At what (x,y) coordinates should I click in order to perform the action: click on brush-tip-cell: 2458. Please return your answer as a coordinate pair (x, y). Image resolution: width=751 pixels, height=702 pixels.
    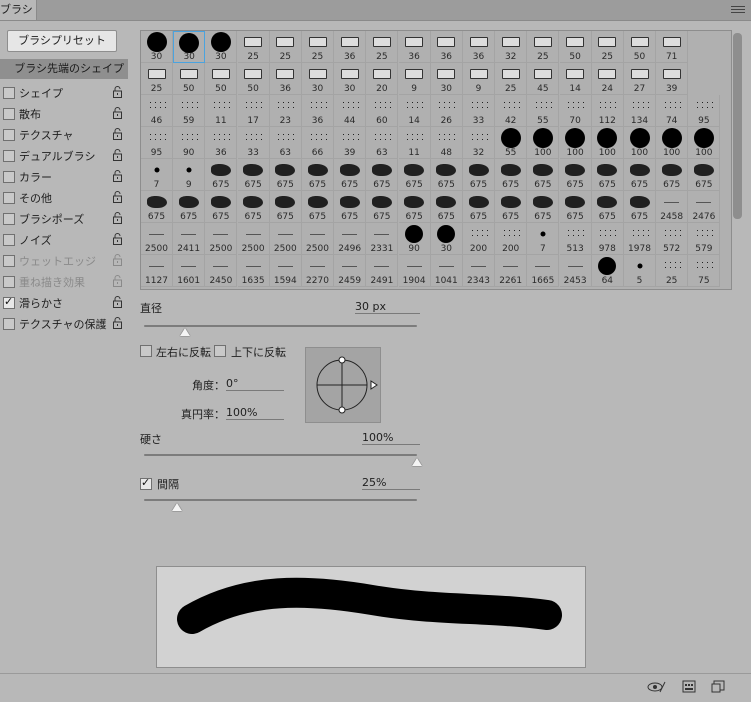
    Looking at the image, I should click on (672, 207).